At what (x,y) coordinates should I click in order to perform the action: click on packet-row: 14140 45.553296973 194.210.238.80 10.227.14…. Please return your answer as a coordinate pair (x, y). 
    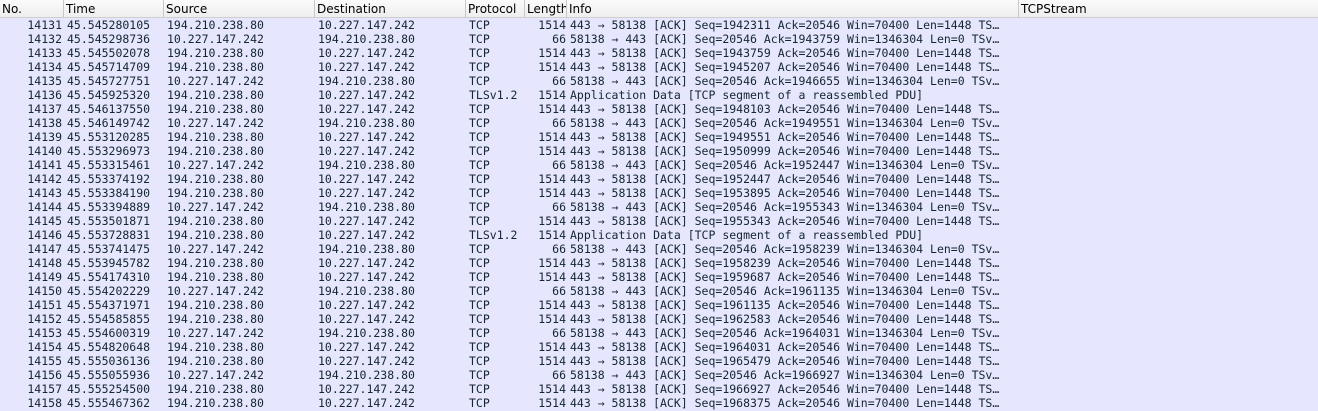
    Looking at the image, I should click on (659, 151).